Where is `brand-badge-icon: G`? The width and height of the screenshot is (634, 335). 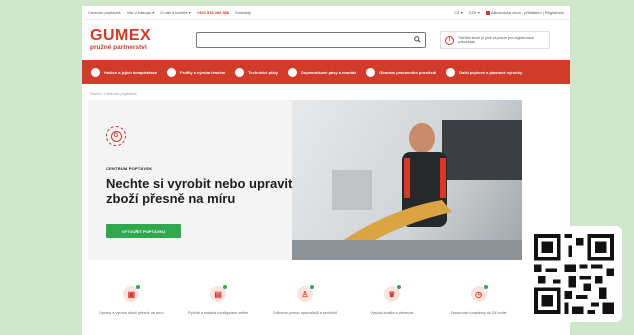
brand-badge-icon: G is located at coordinates (116, 136).